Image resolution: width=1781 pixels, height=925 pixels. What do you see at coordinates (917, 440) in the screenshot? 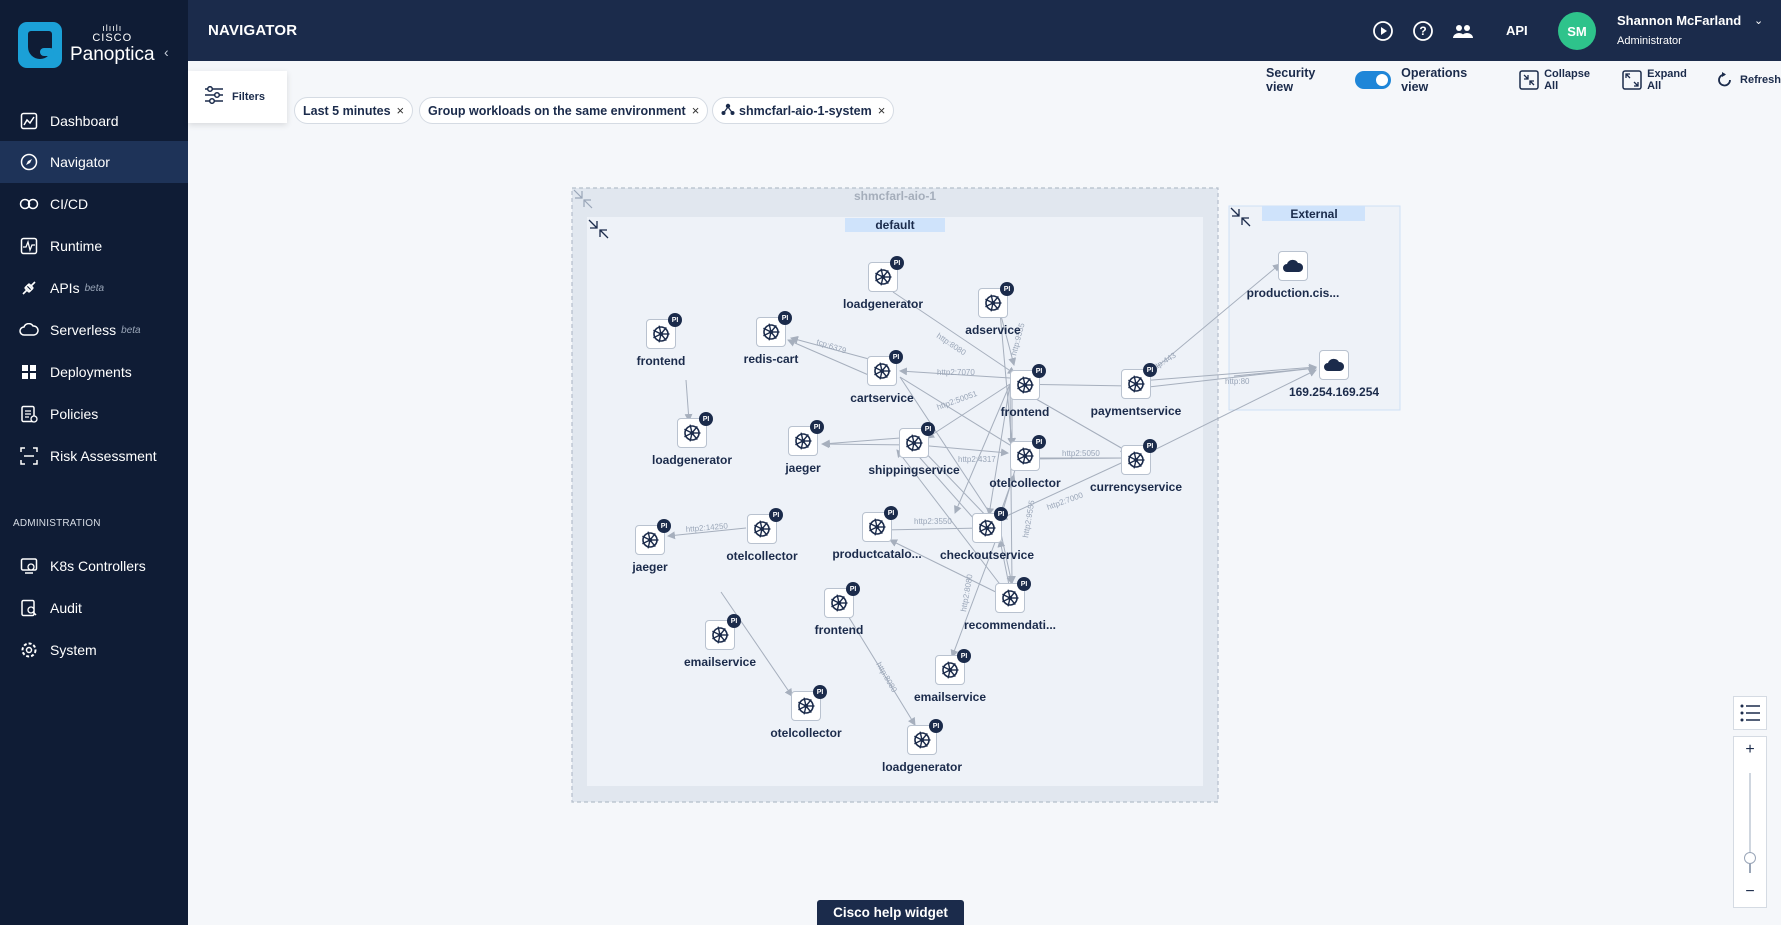
I see `workload-node-ship: PI` at bounding box center [917, 440].